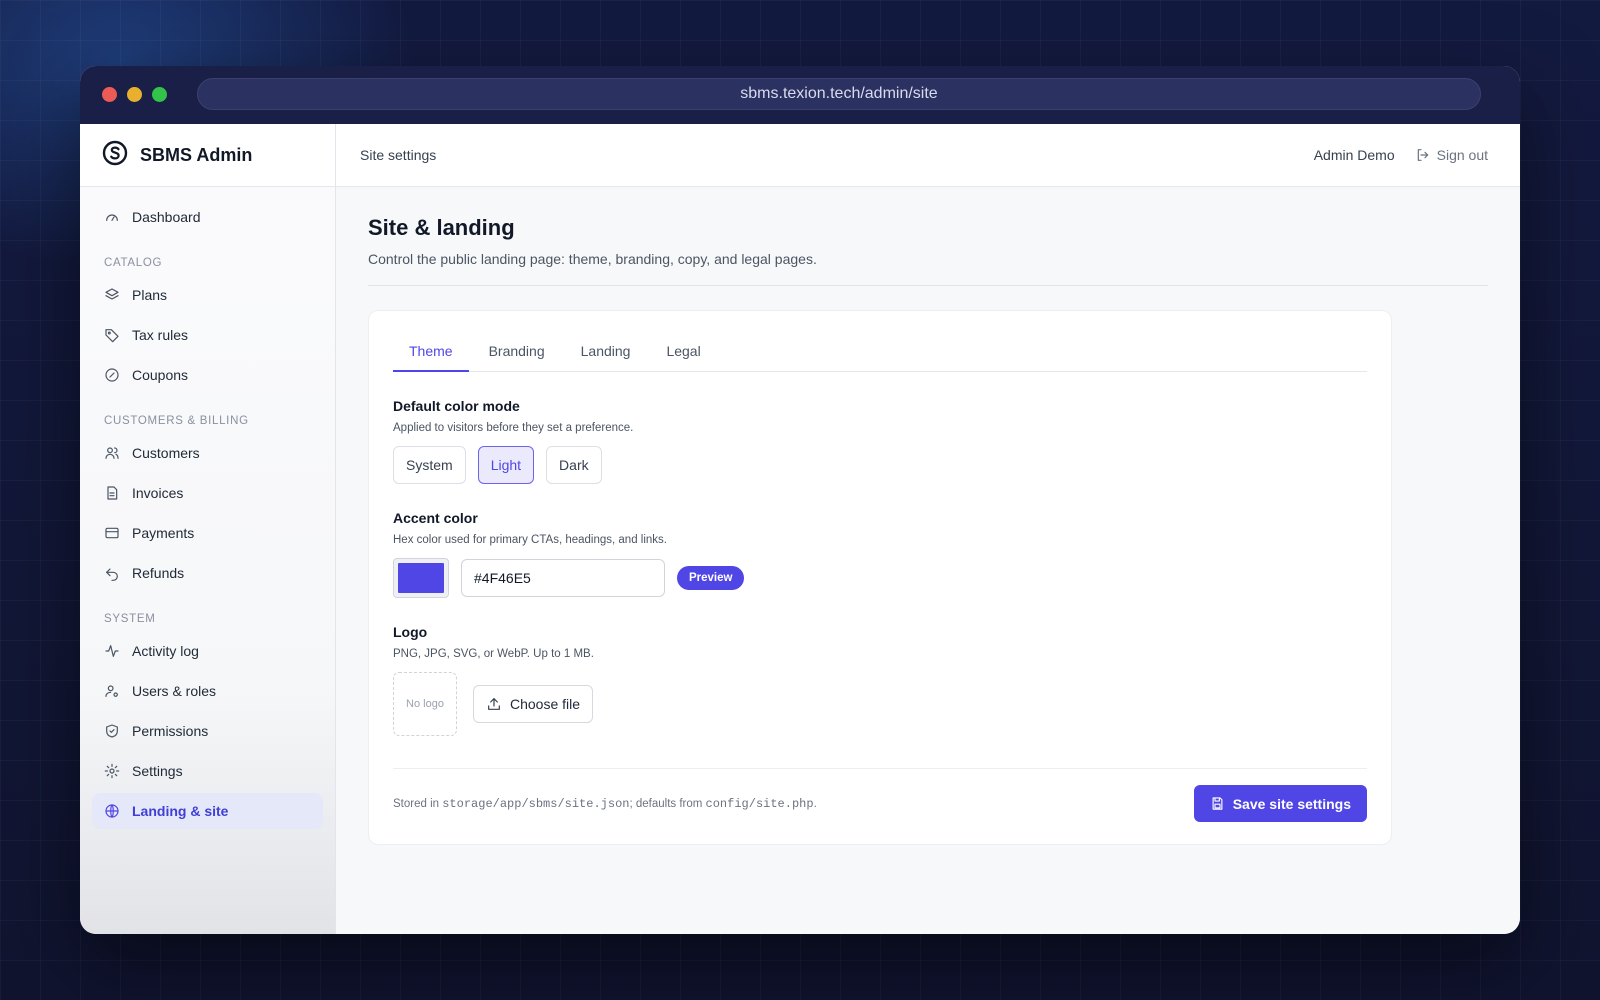  What do you see at coordinates (880, 704) in the screenshot?
I see `logo-row: No logo Choose file` at bounding box center [880, 704].